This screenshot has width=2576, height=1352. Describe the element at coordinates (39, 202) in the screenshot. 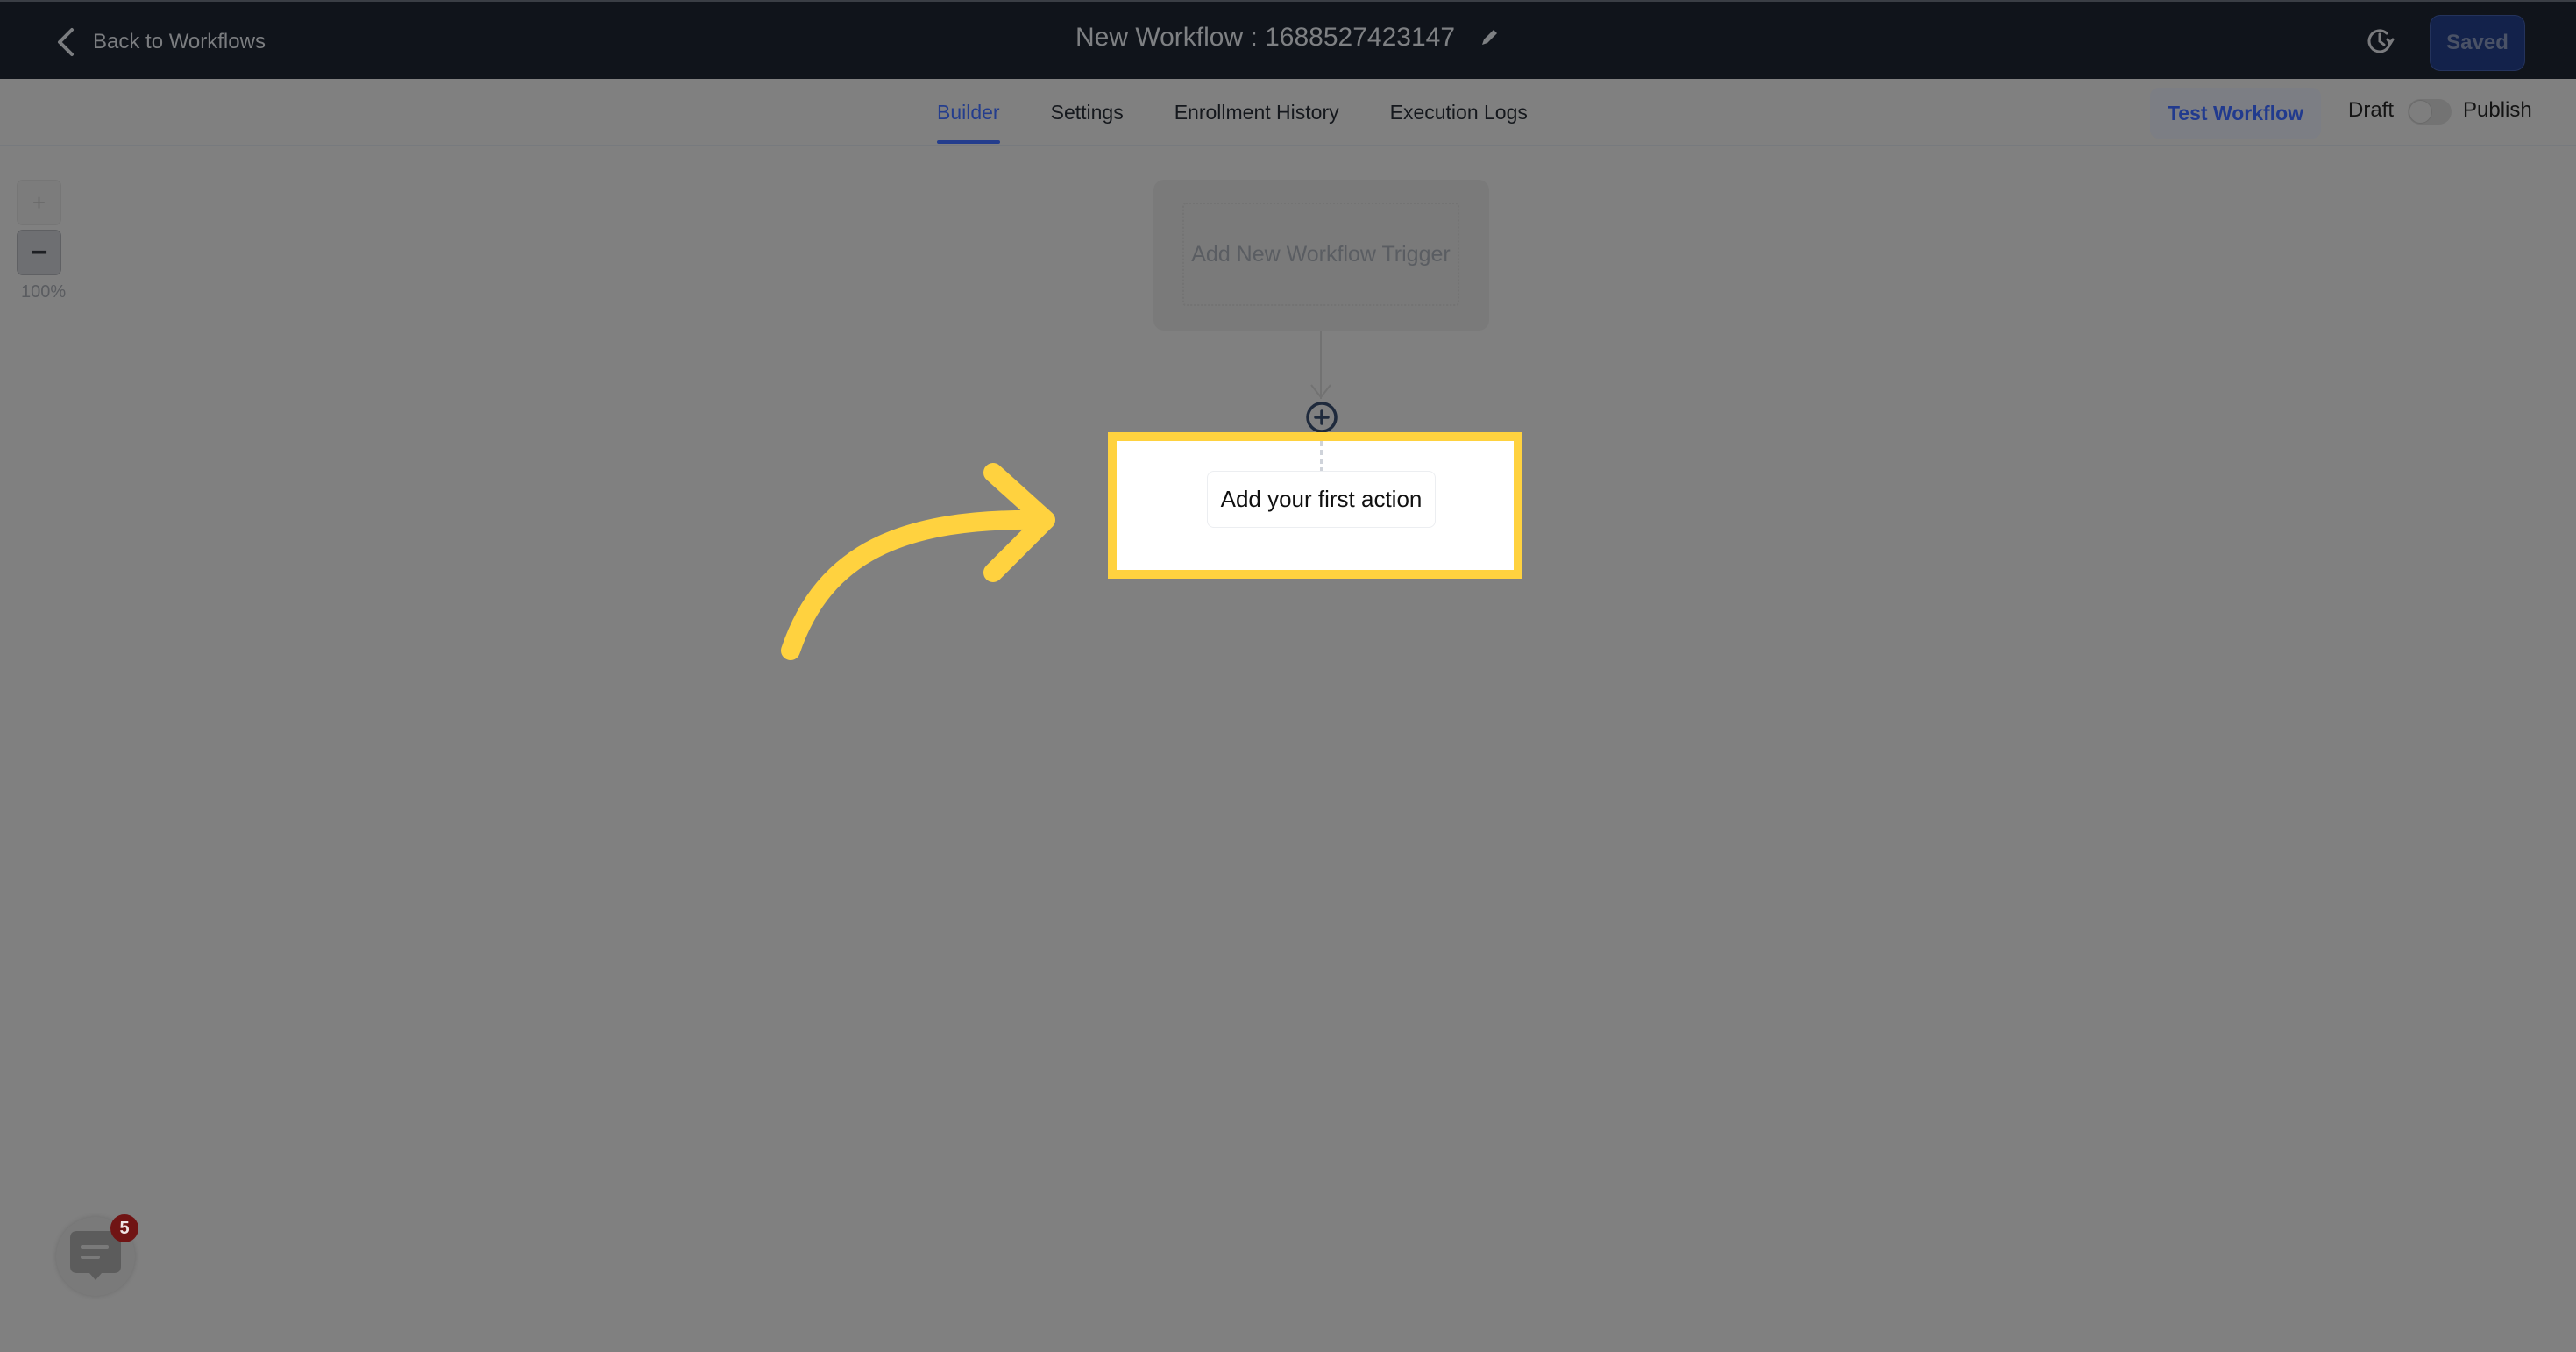

I see `zoom-in-button: +` at that location.